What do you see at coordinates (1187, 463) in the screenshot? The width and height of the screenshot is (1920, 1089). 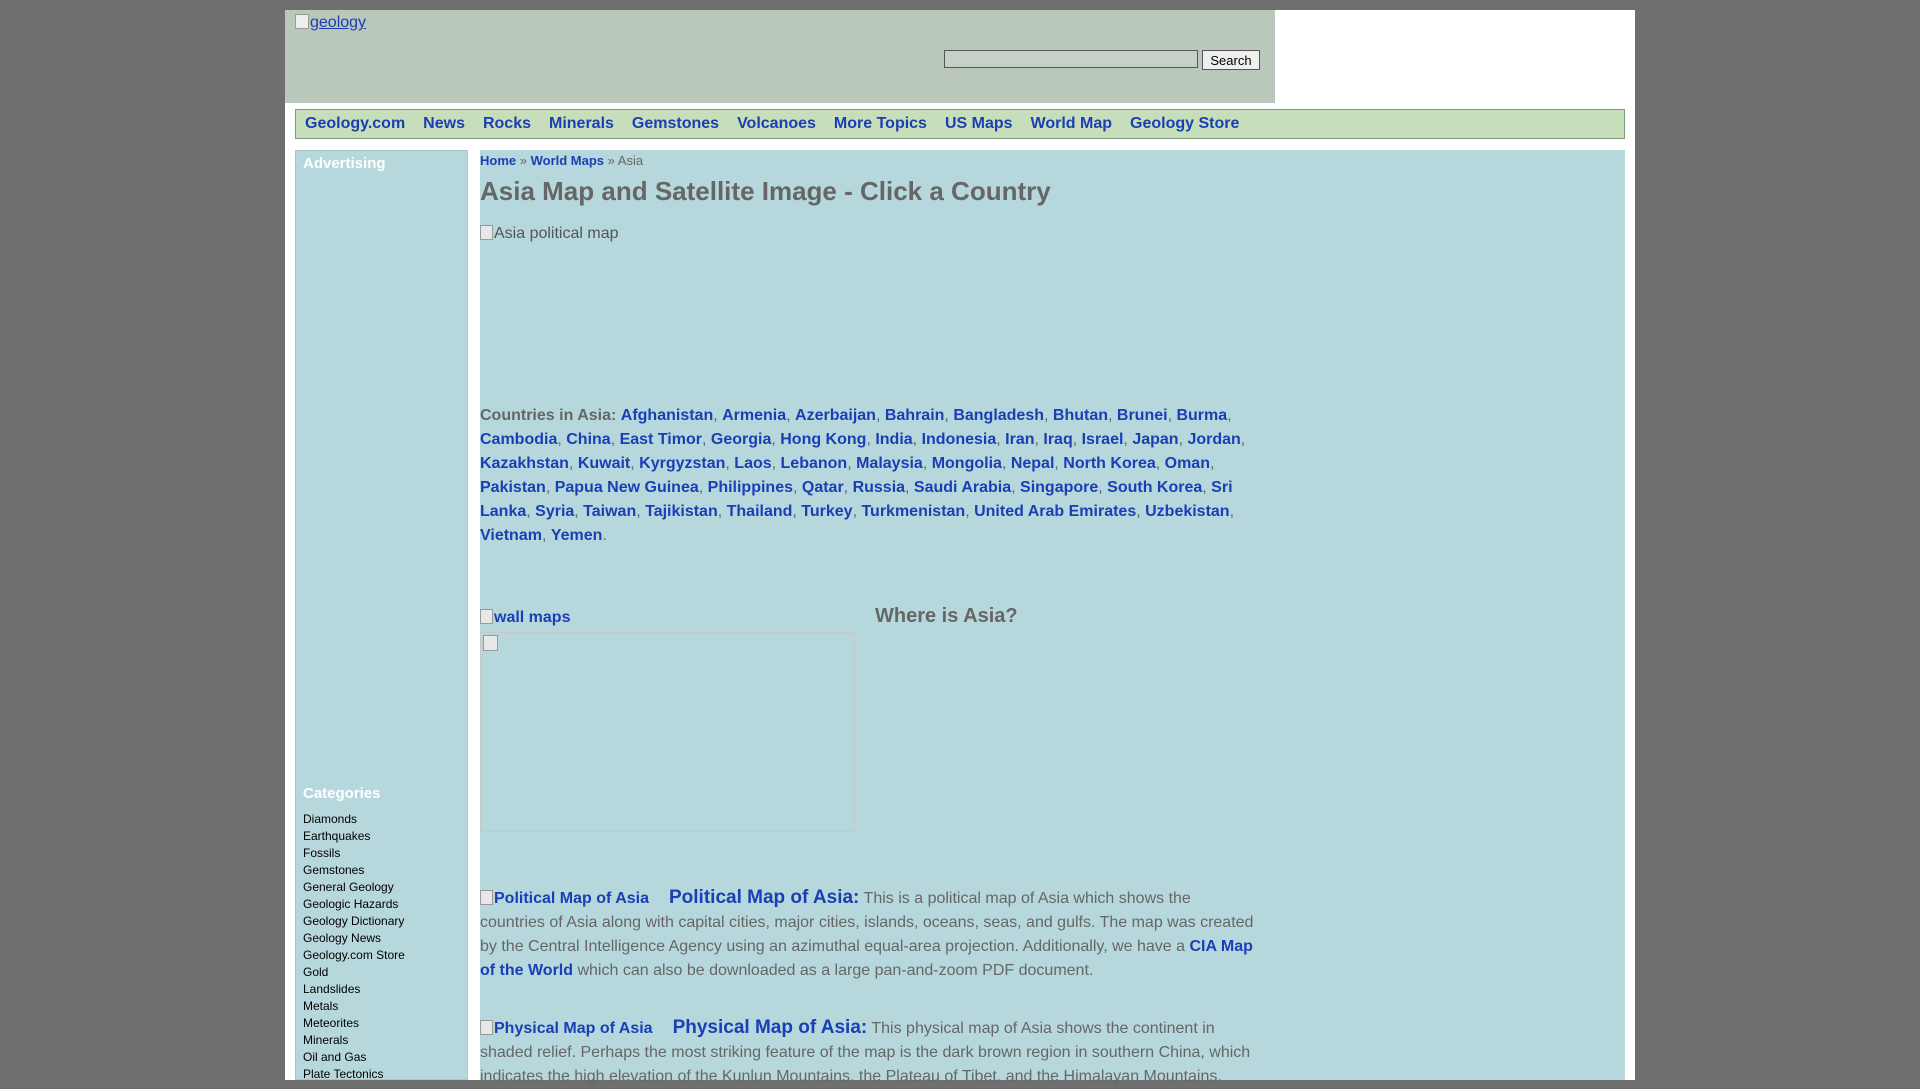 I see `country-link: Oman` at bounding box center [1187, 463].